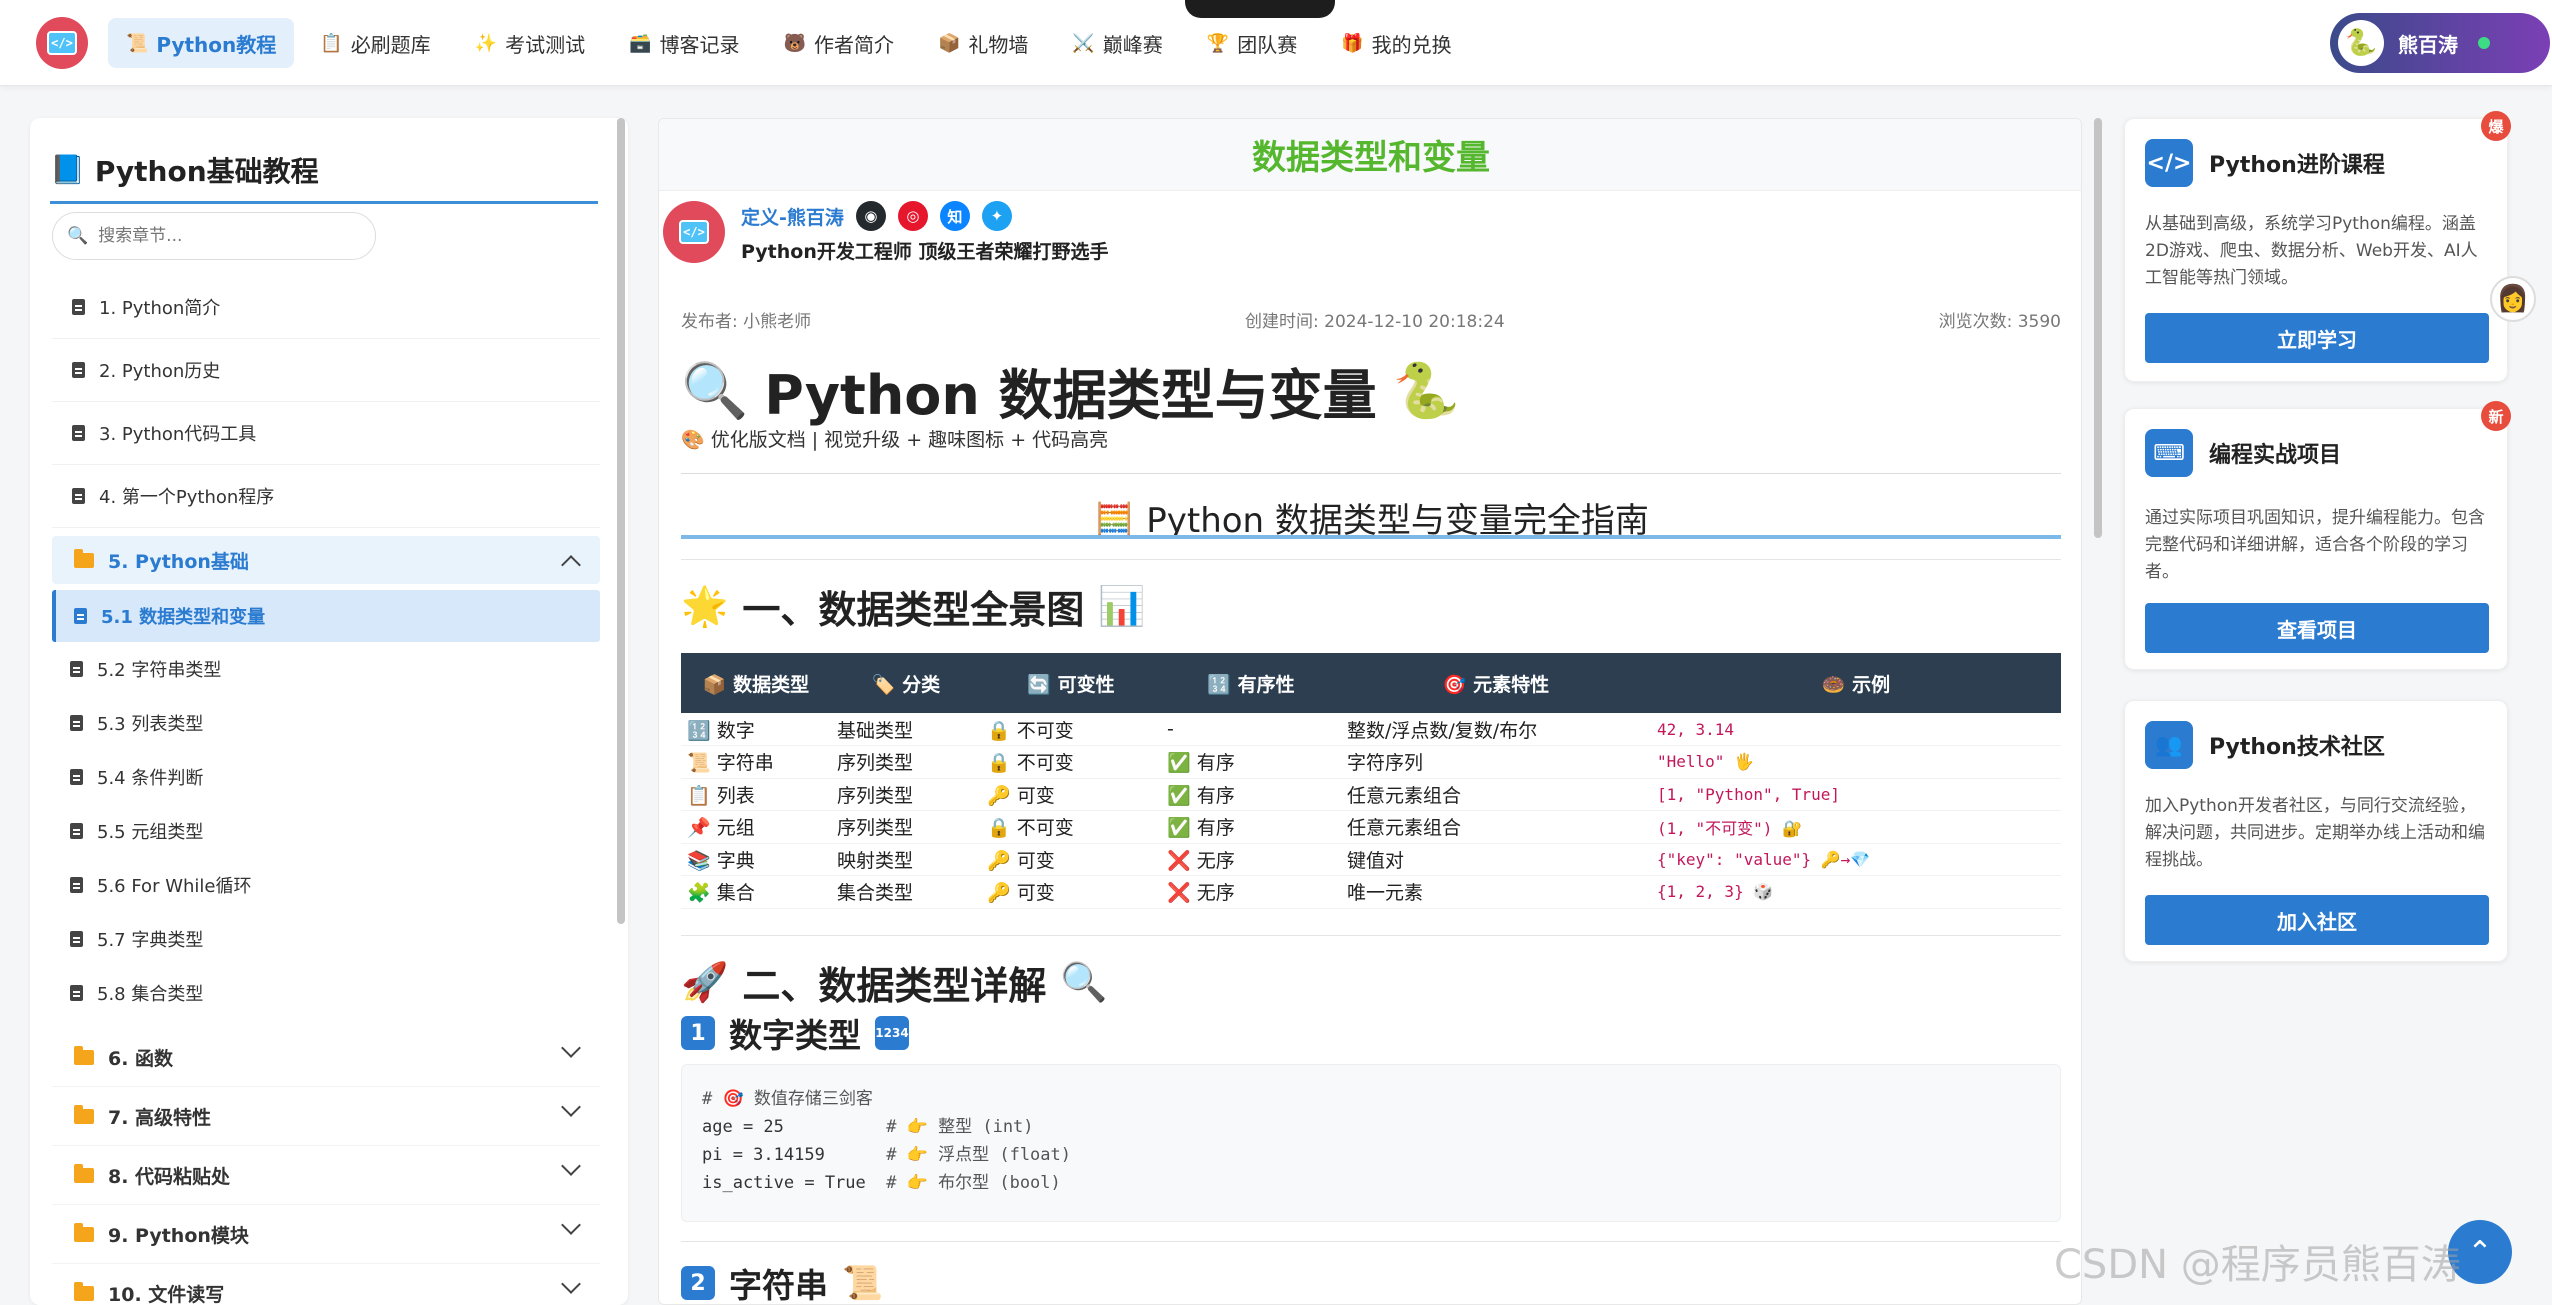 The height and width of the screenshot is (1305, 2552). What do you see at coordinates (178, 434) in the screenshot?
I see `chapter-label: 3. Python代码工具` at bounding box center [178, 434].